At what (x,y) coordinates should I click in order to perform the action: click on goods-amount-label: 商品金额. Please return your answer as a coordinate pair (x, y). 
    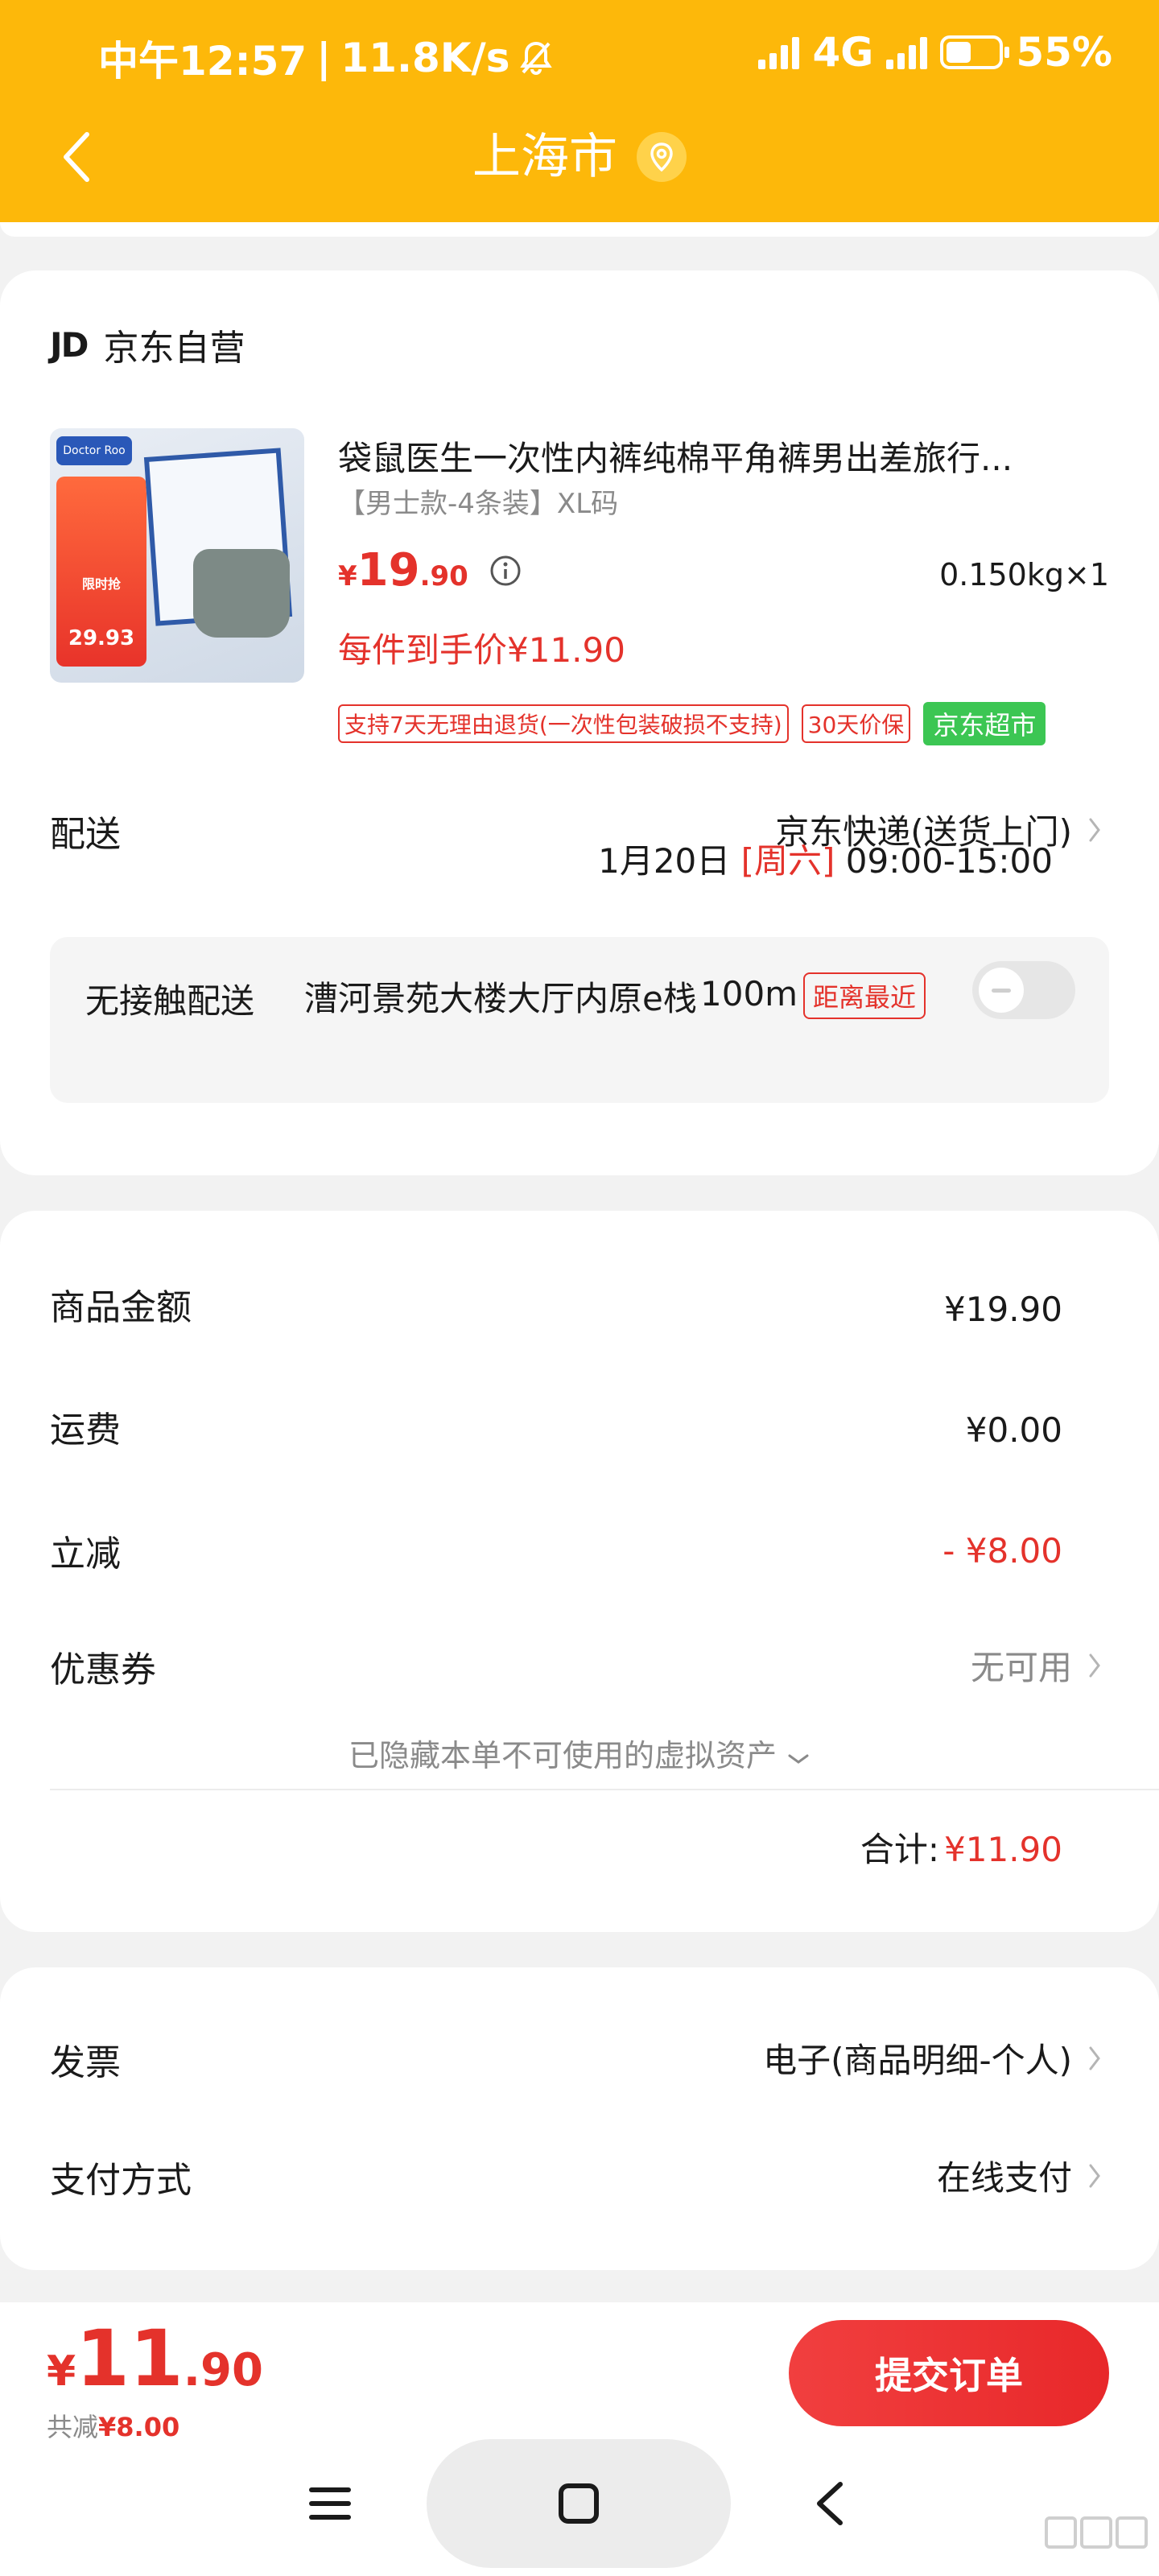
    Looking at the image, I should click on (121, 1307).